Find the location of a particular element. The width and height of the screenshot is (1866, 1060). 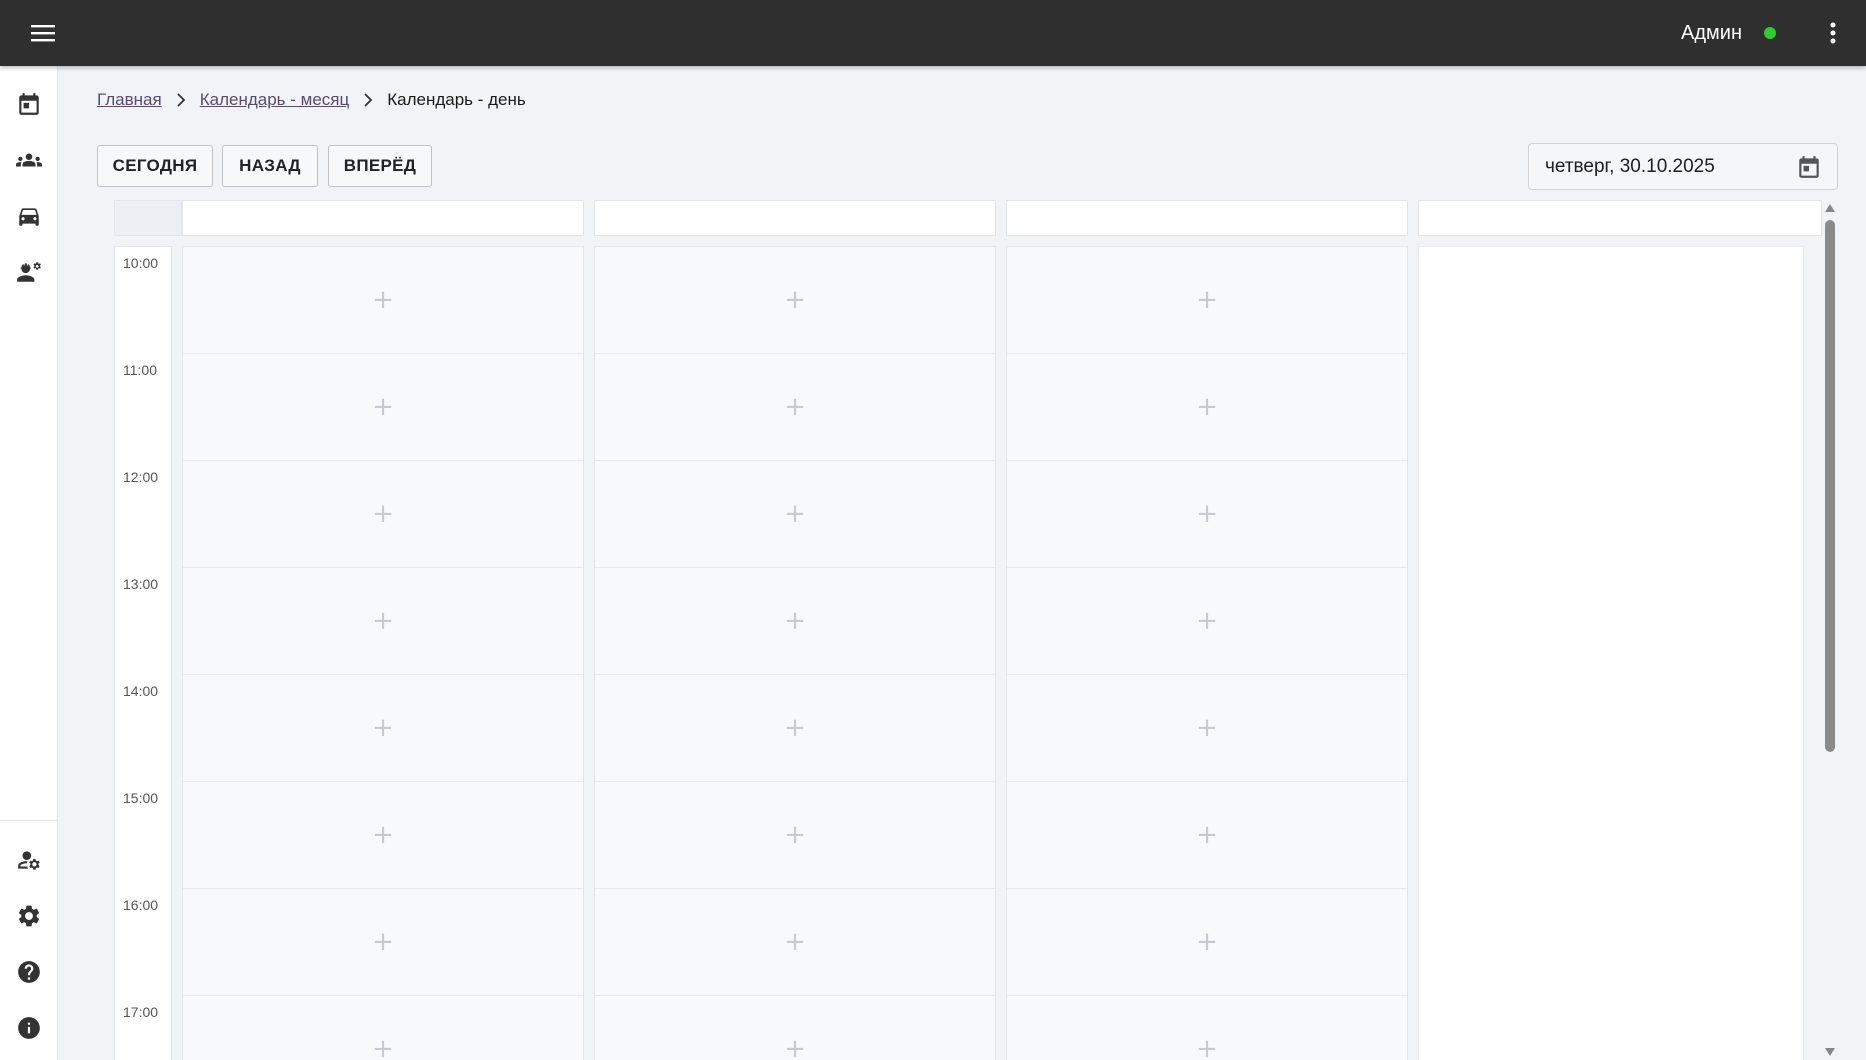

user-settings-icon is located at coordinates (29, 860).